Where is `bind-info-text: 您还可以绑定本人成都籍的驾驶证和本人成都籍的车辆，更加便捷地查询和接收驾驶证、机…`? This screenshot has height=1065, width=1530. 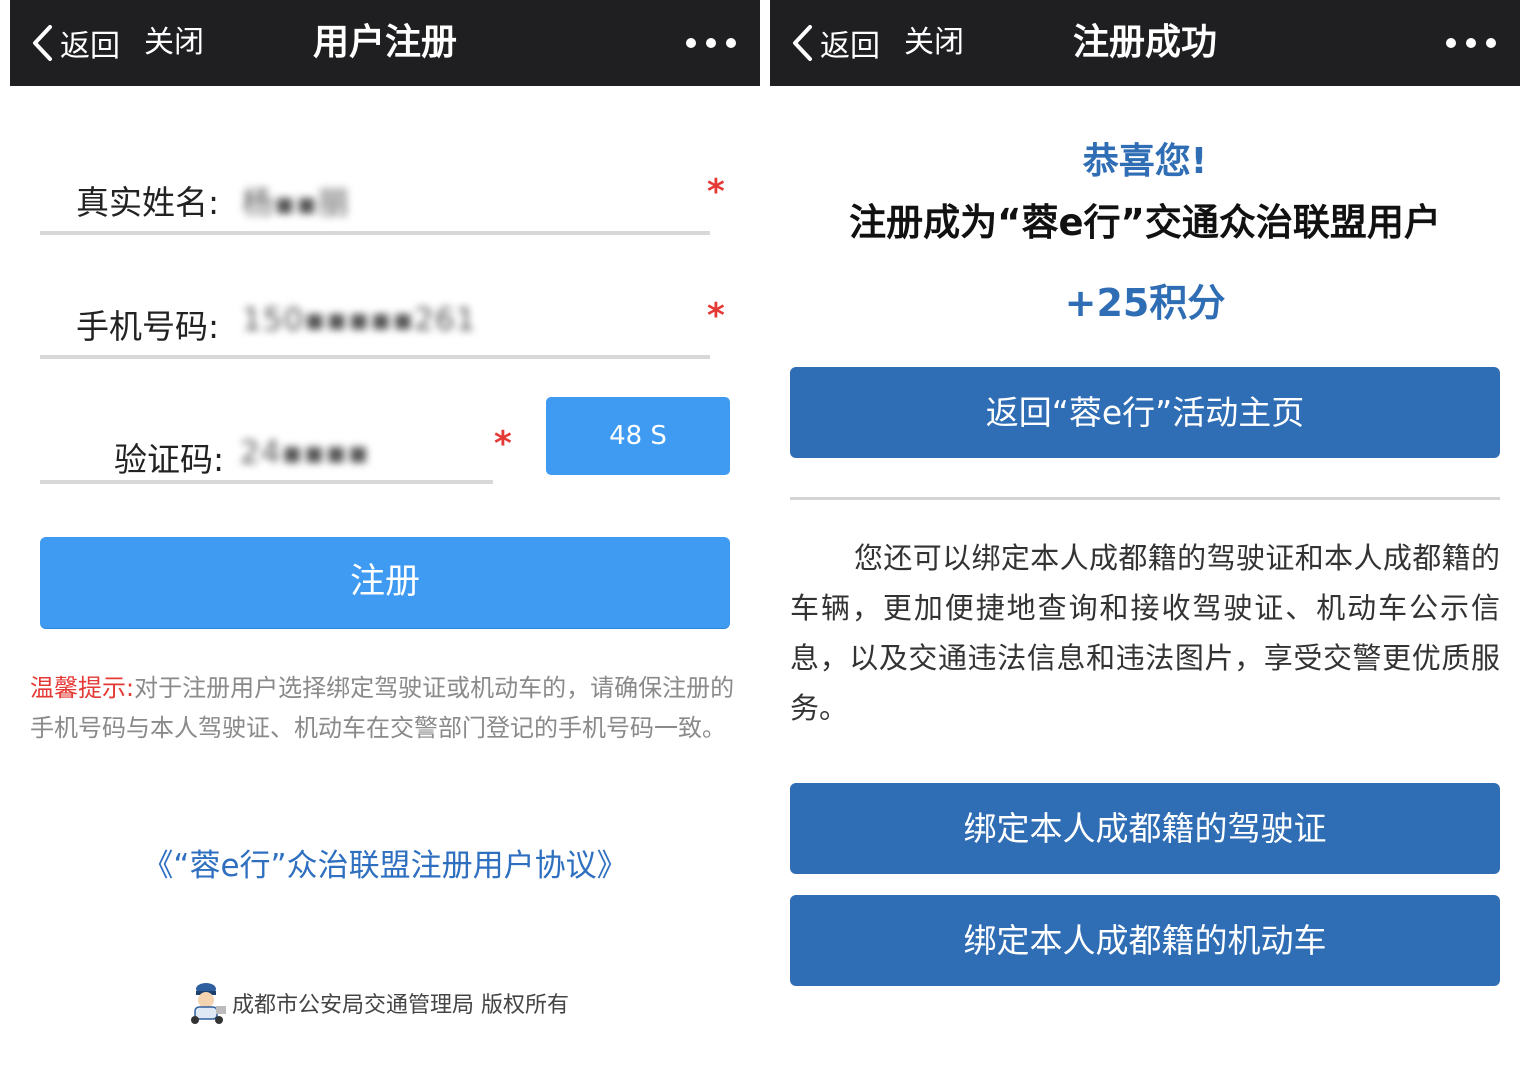 bind-info-text: 您还可以绑定本人成都籍的驾驶证和本人成都籍的车辆，更加便捷地查询和接收驾驶证、机… is located at coordinates (1145, 633).